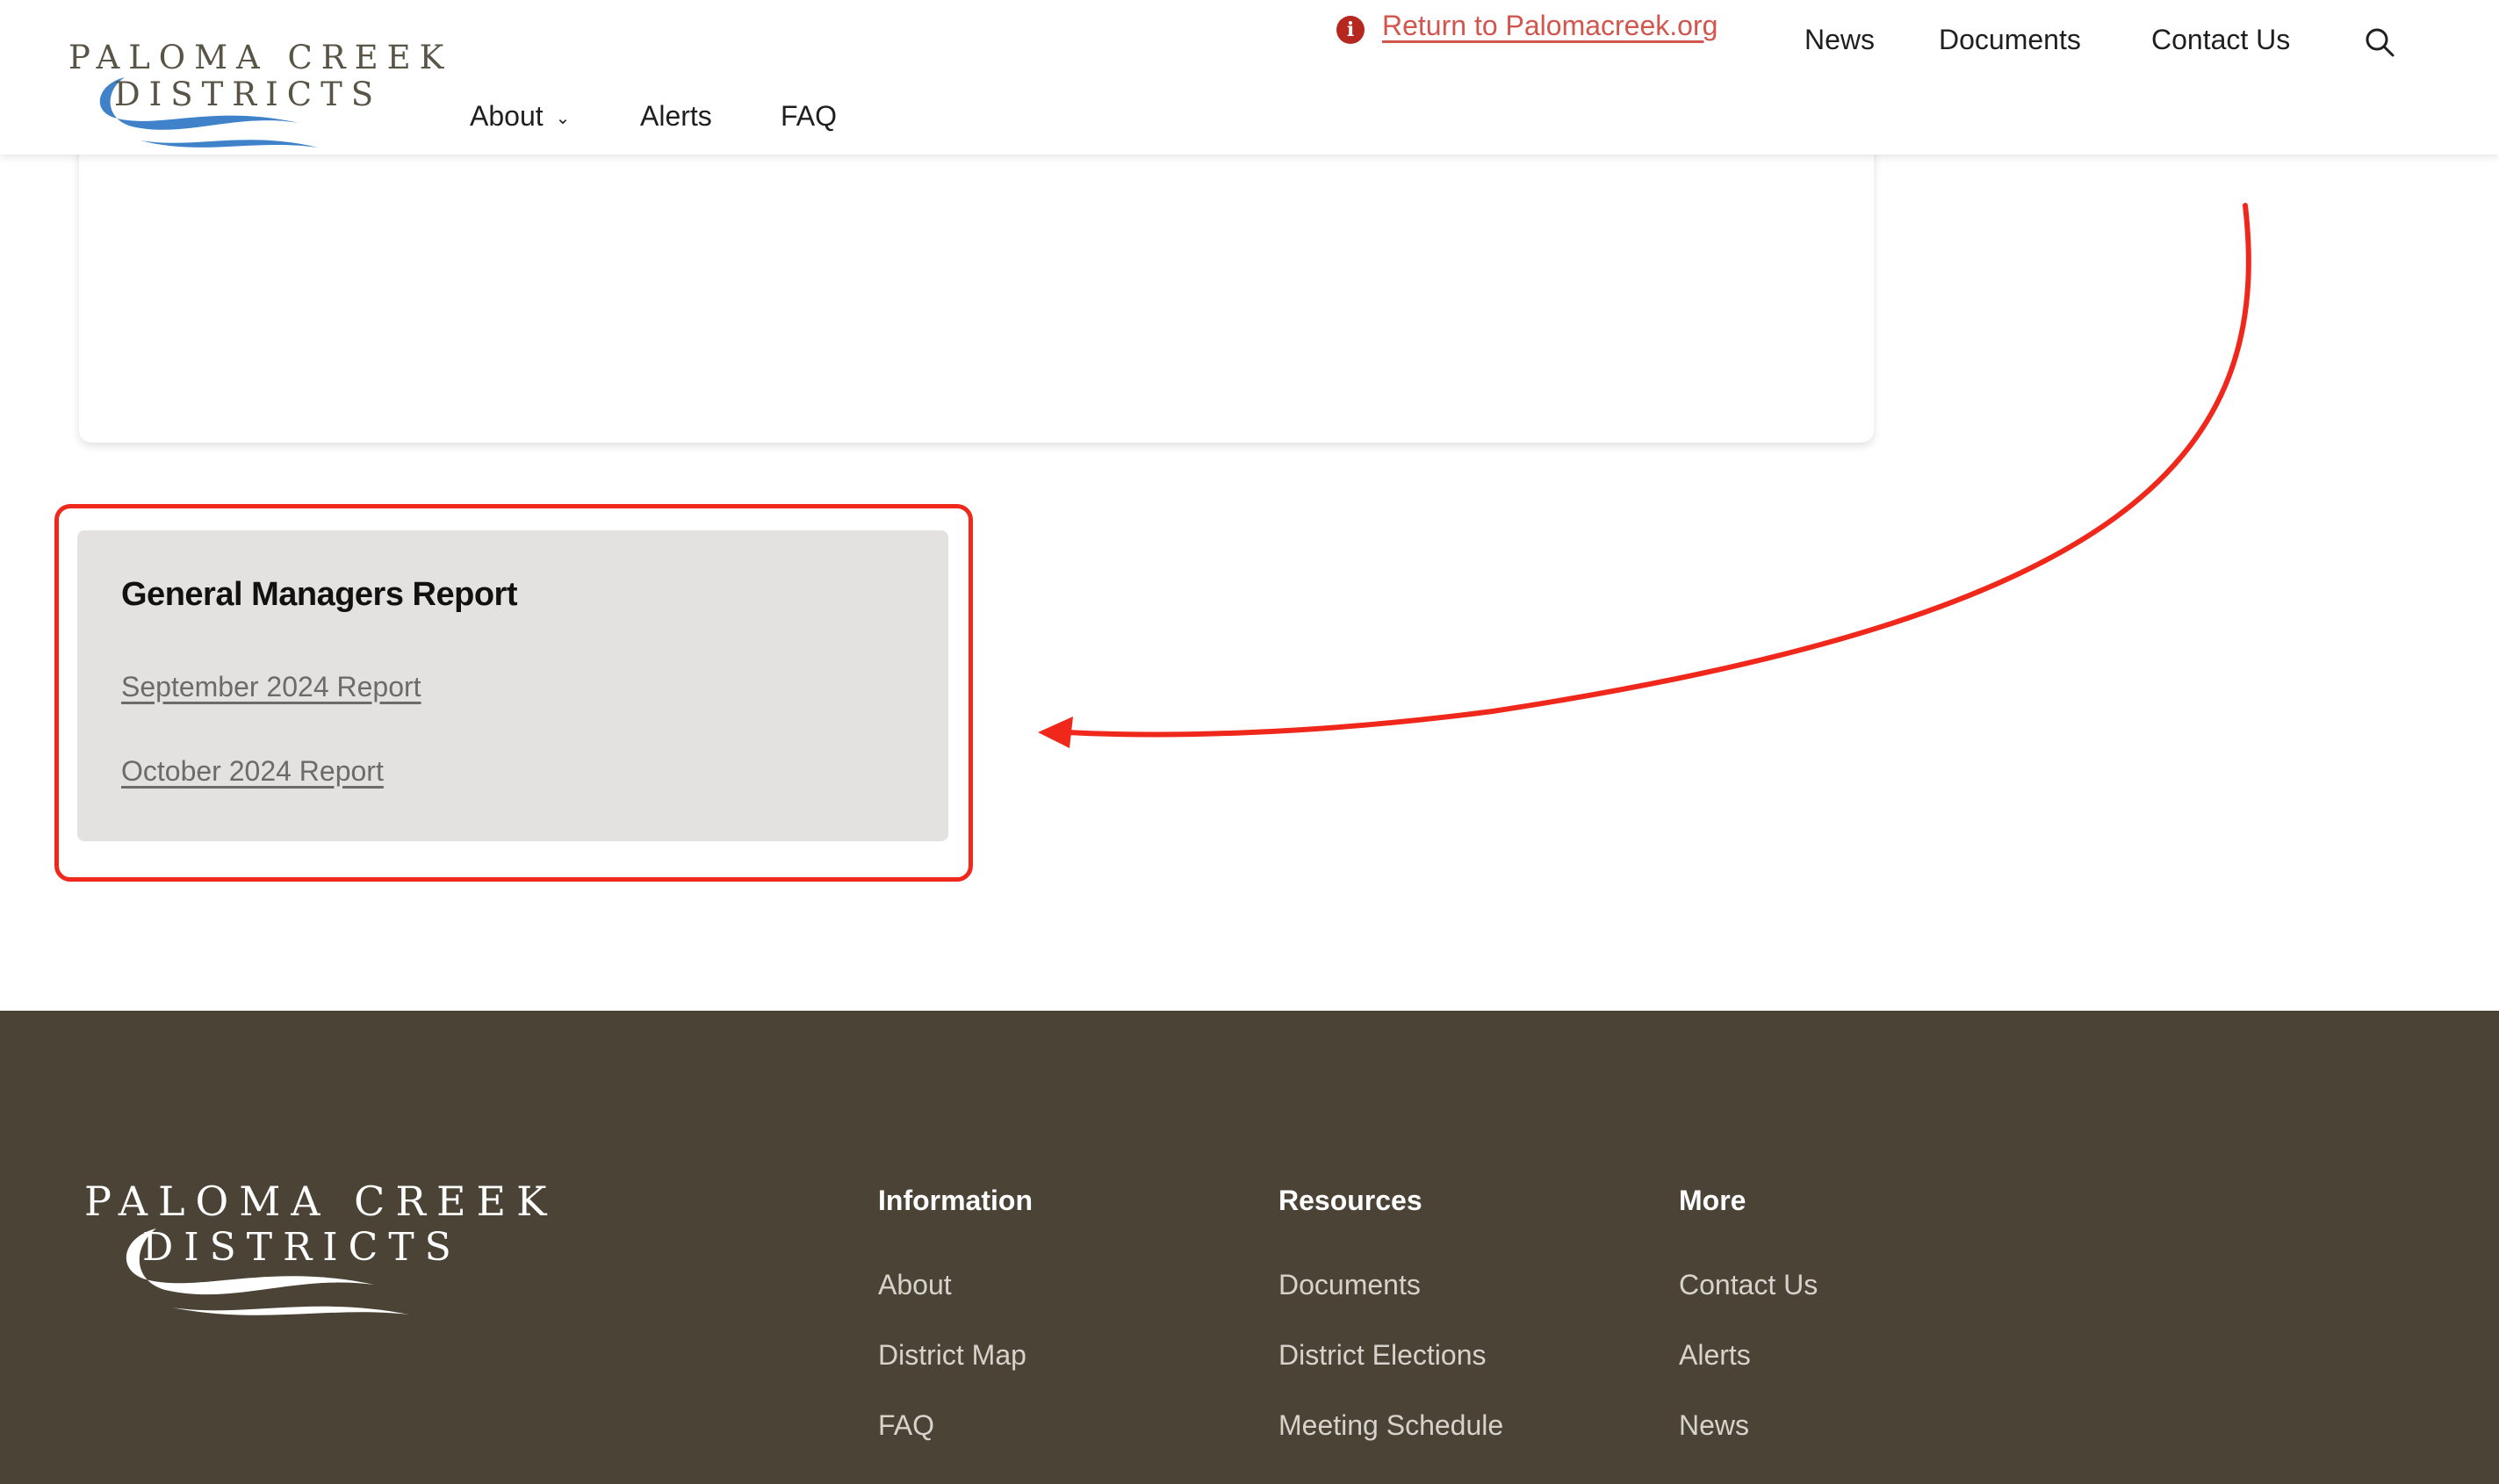  Describe the element at coordinates (1390, 1425) in the screenshot. I see `footer-link-meeting-schedule: Meeting Schedule` at that location.